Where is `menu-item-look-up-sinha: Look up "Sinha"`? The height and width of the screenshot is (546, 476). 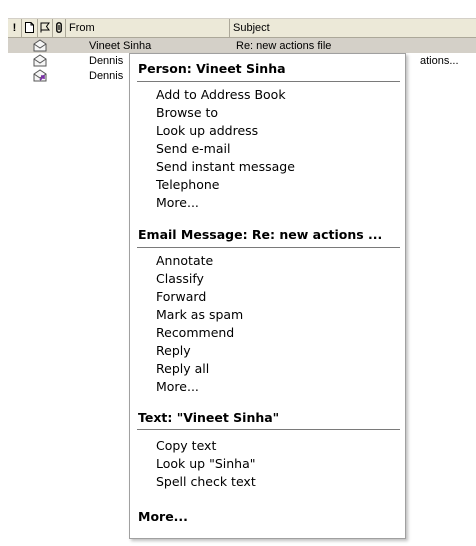 menu-item-look-up-sinha: Look up "Sinha" is located at coordinates (206, 463).